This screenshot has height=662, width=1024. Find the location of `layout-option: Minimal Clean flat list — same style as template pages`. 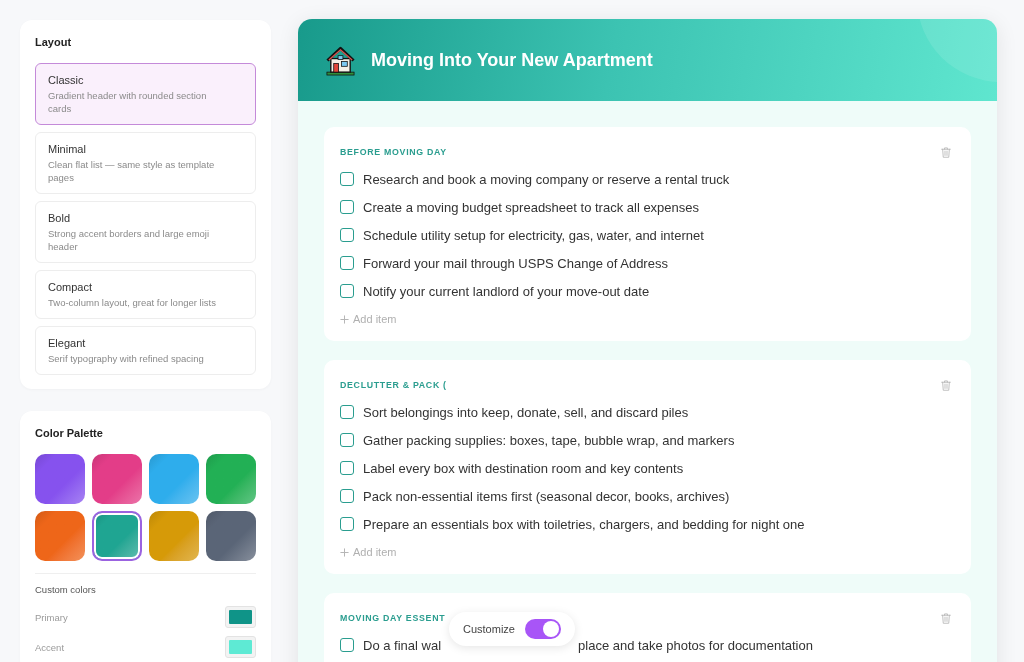

layout-option: Minimal Clean flat list — same style as template pages is located at coordinates (145, 163).